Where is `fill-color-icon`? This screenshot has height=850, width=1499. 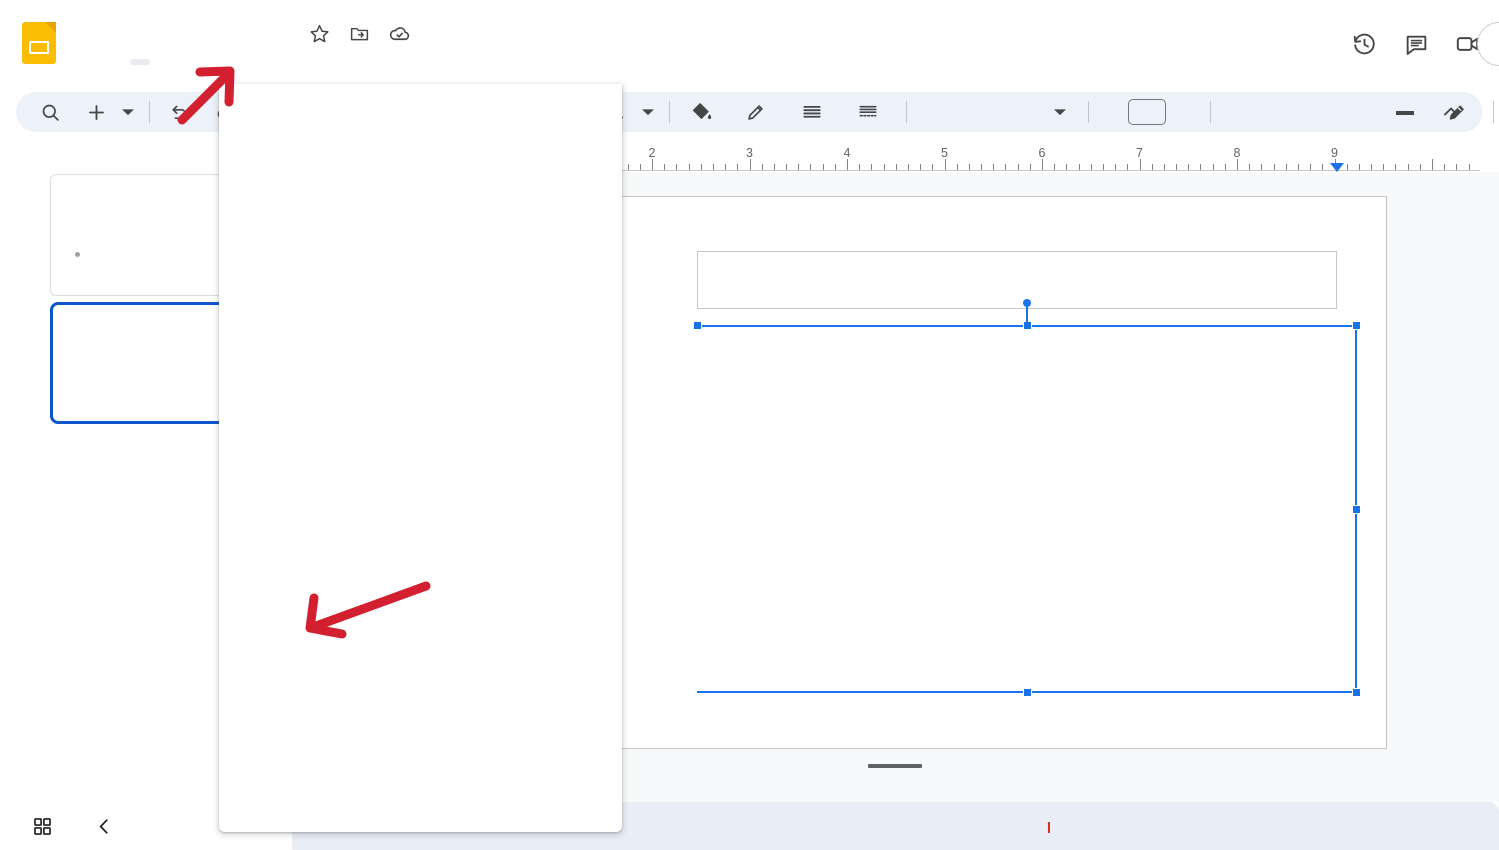 fill-color-icon is located at coordinates (702, 112).